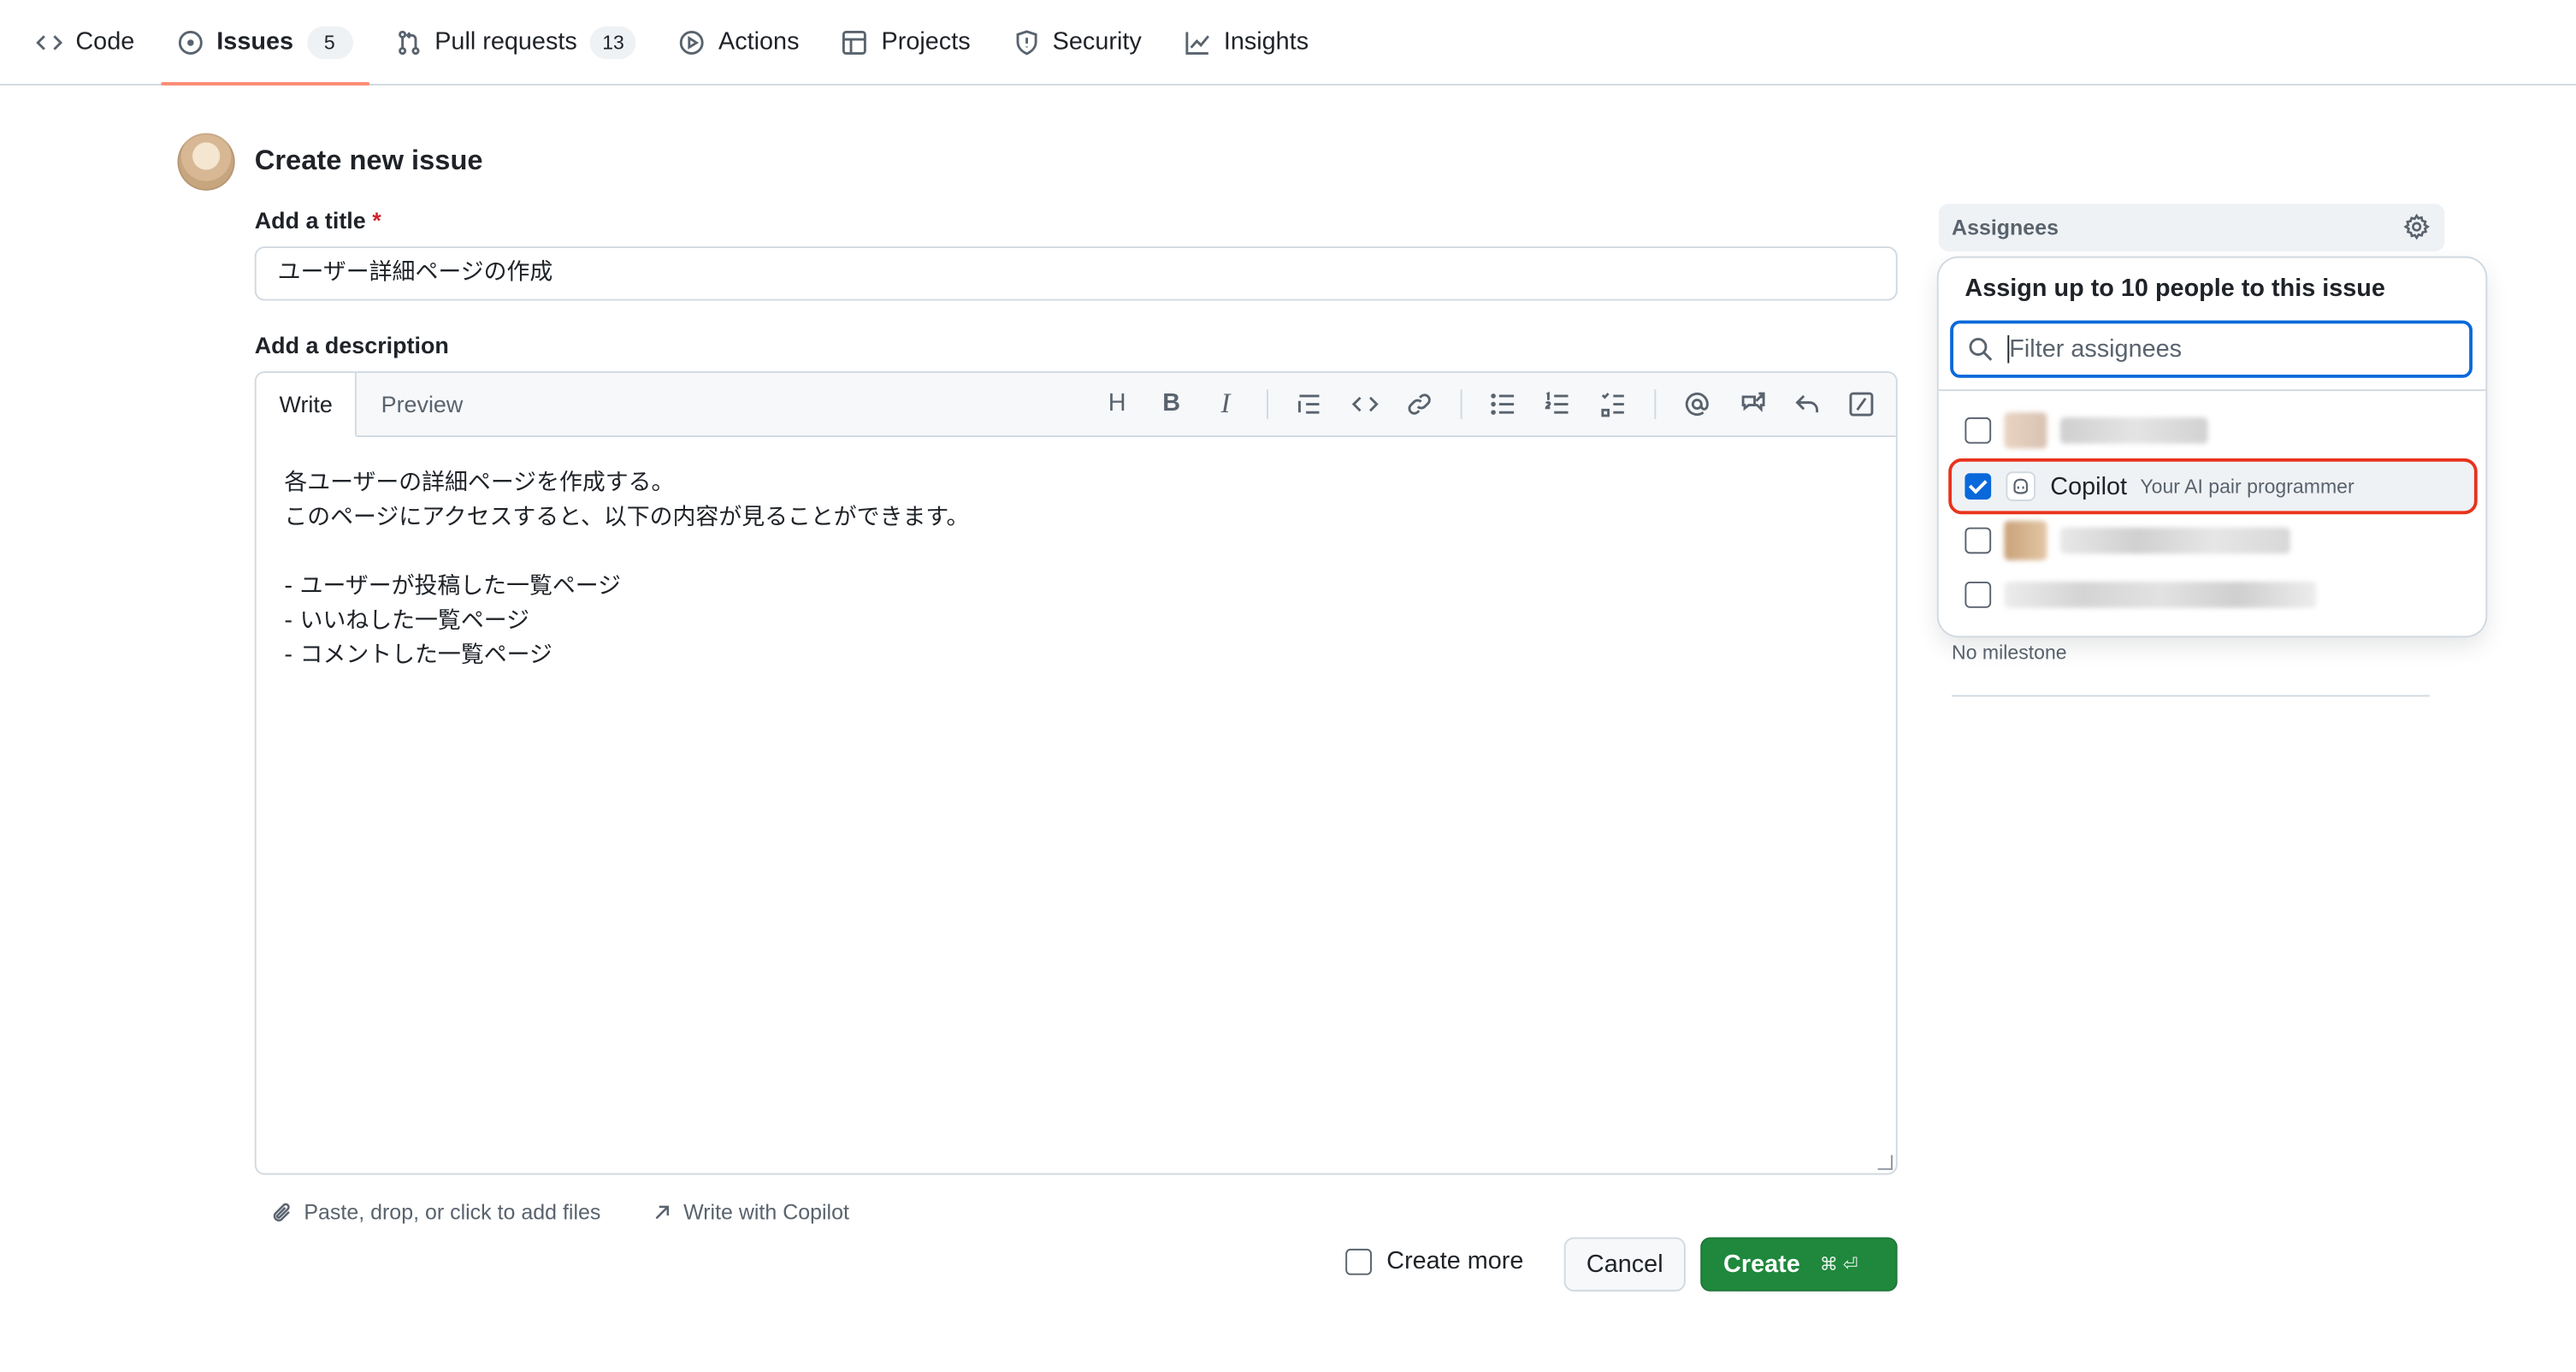  Describe the element at coordinates (1076, 405) in the screenshot. I see `editor-toolbar: Write Preview H B I` at that location.